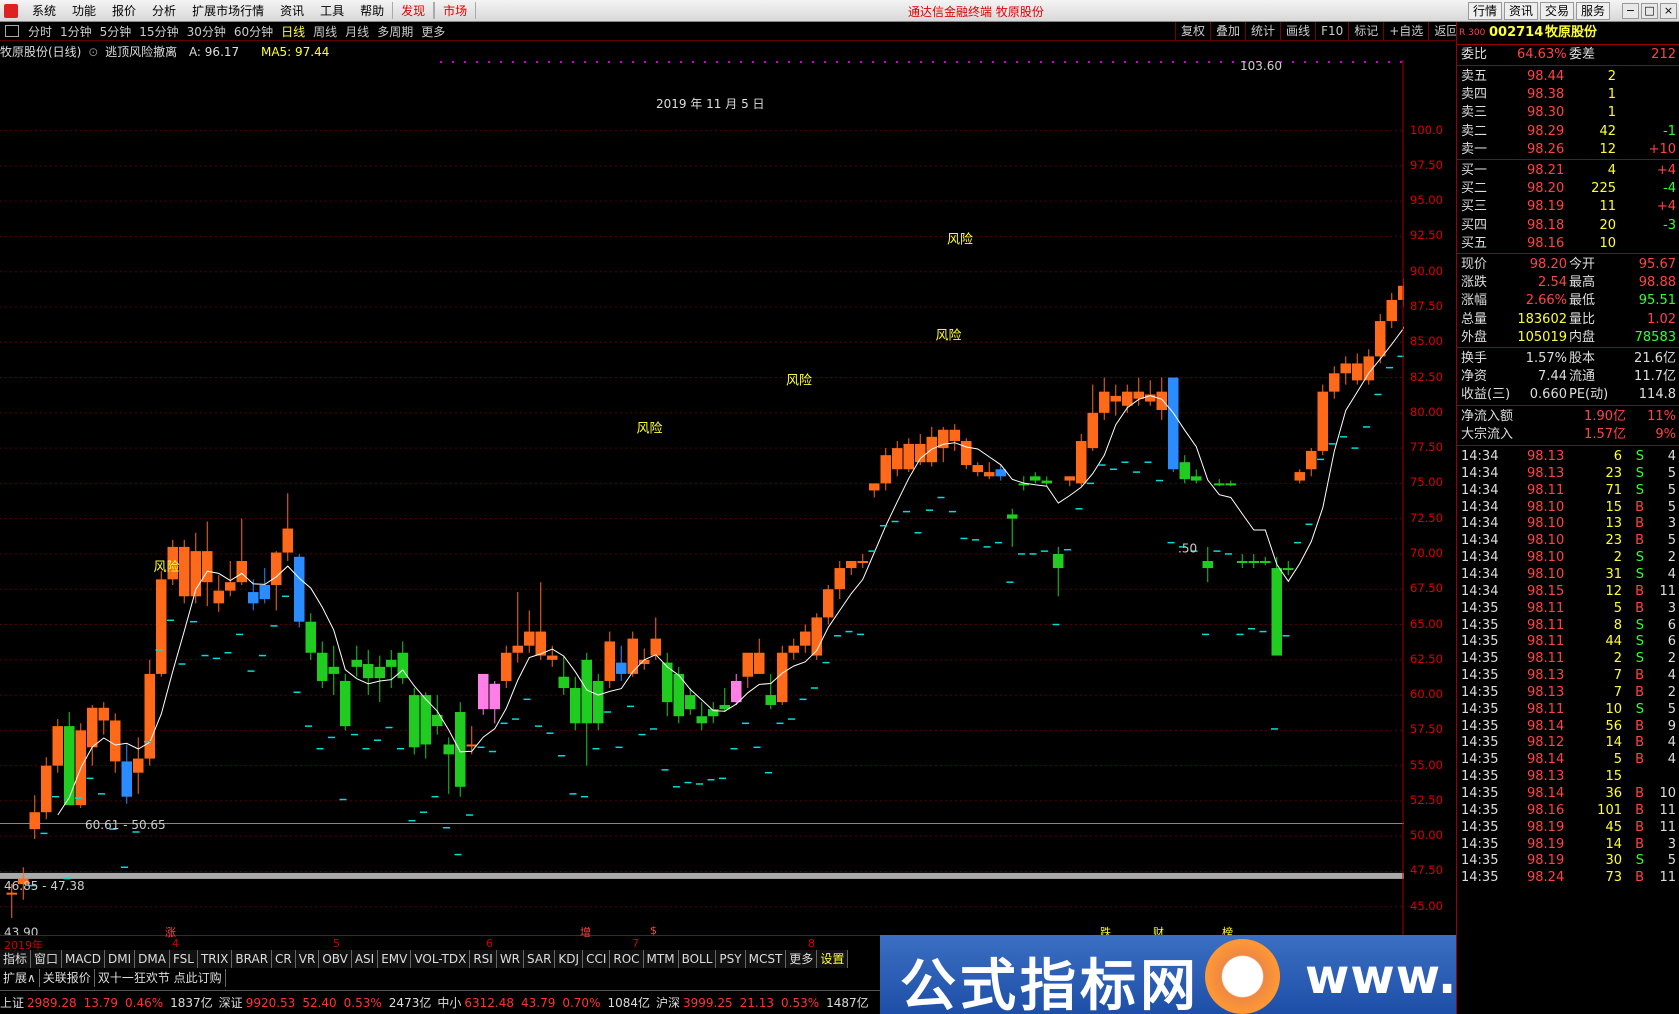 This screenshot has height=1014, width=1679. Describe the element at coordinates (1262, 31) in the screenshot. I see `chart-tool-button: 统计` at that location.